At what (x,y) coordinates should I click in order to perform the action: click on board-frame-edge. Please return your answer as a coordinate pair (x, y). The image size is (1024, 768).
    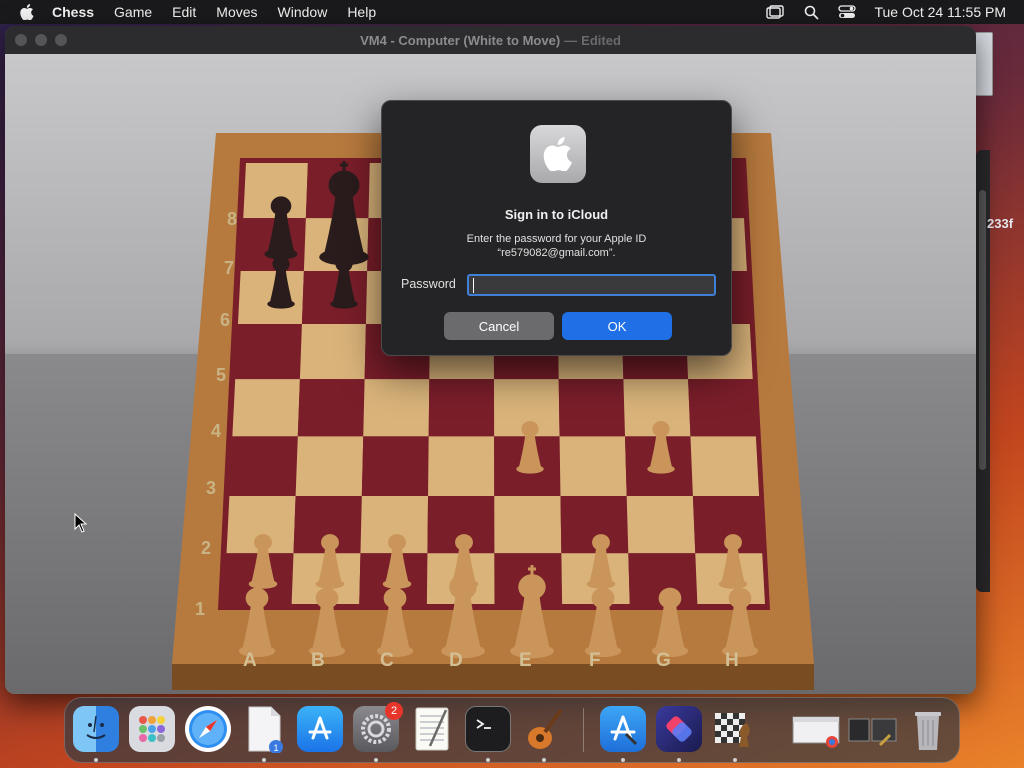
    Looking at the image, I should click on (493, 677).